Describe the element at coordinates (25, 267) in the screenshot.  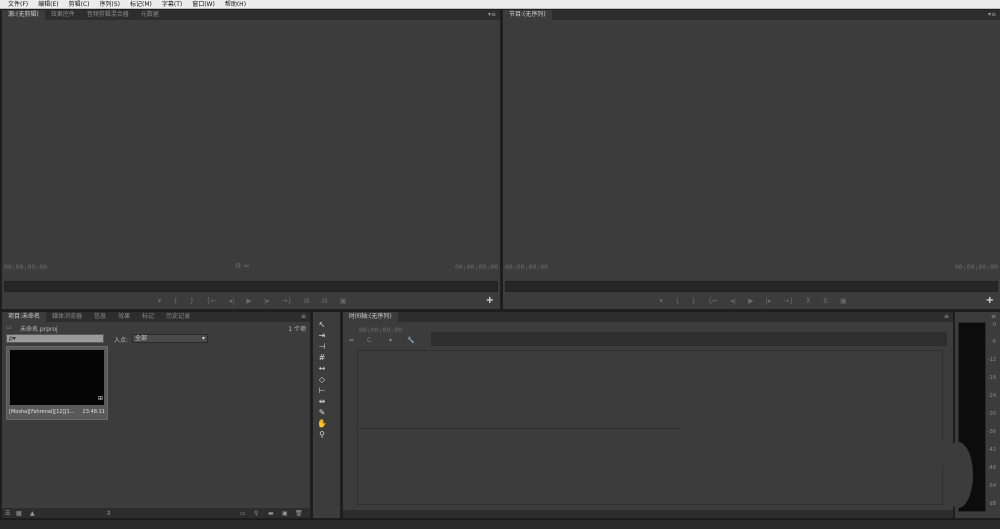
I see `source-timecode-current: 00;00;00;00` at that location.